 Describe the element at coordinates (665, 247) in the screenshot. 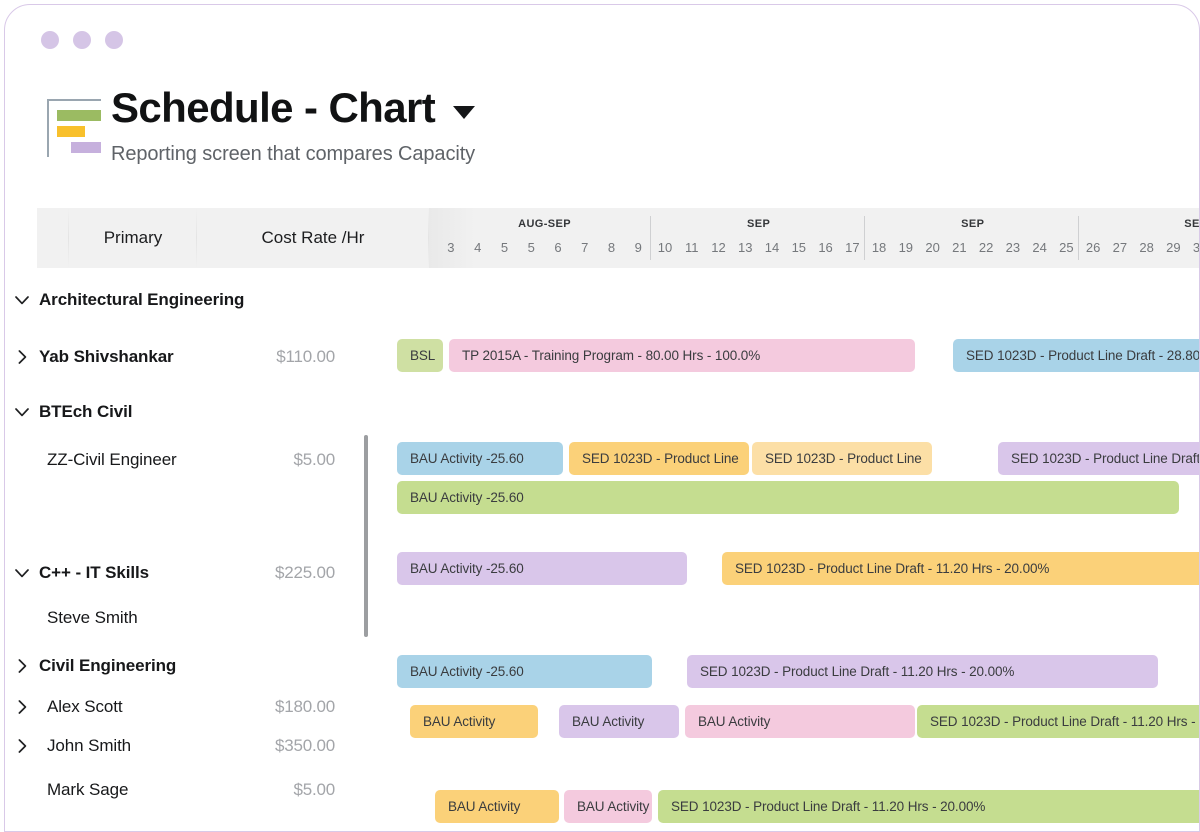

I see `timeline-day-1-0: 10` at that location.